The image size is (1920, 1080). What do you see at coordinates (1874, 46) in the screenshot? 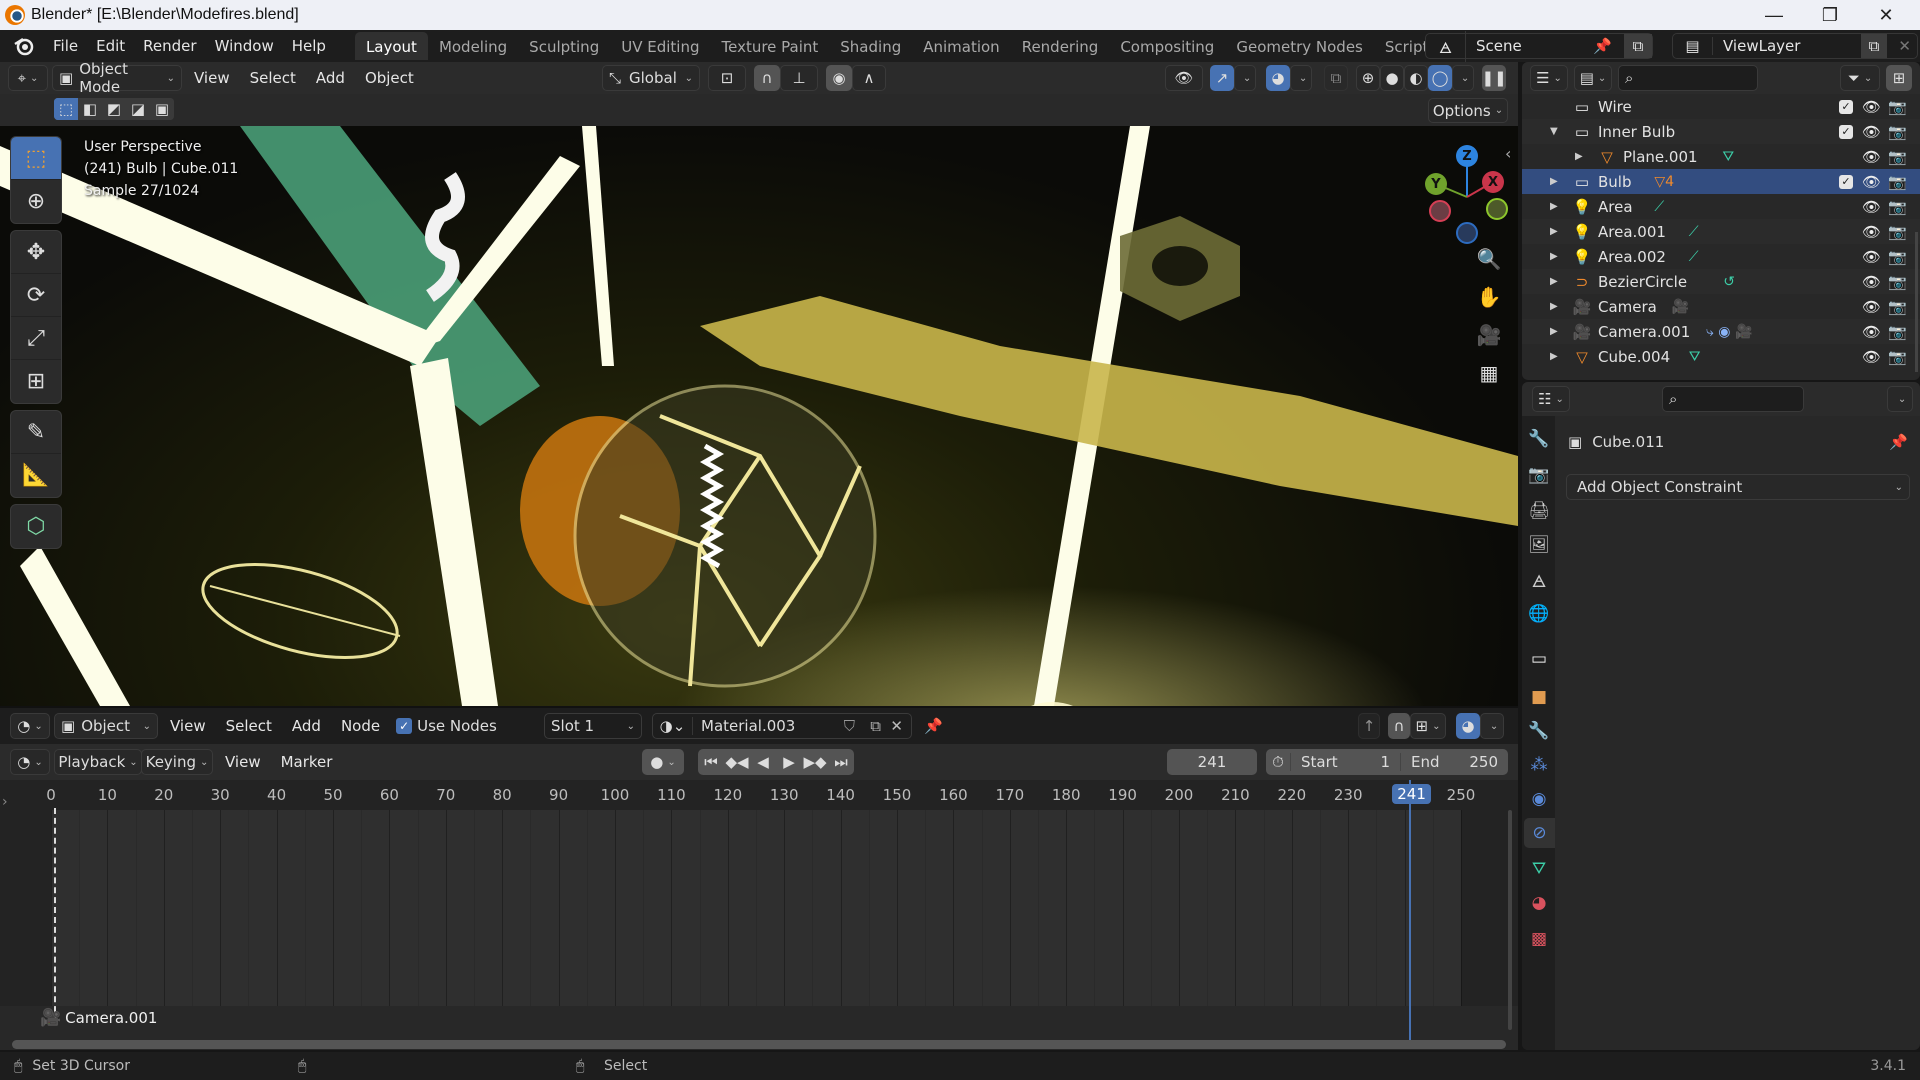
I see `new-view-layer-icon: ⧉` at bounding box center [1874, 46].